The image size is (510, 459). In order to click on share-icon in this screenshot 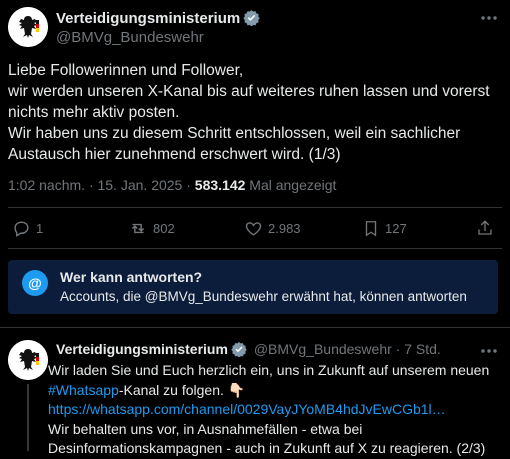, I will do `click(485, 227)`.